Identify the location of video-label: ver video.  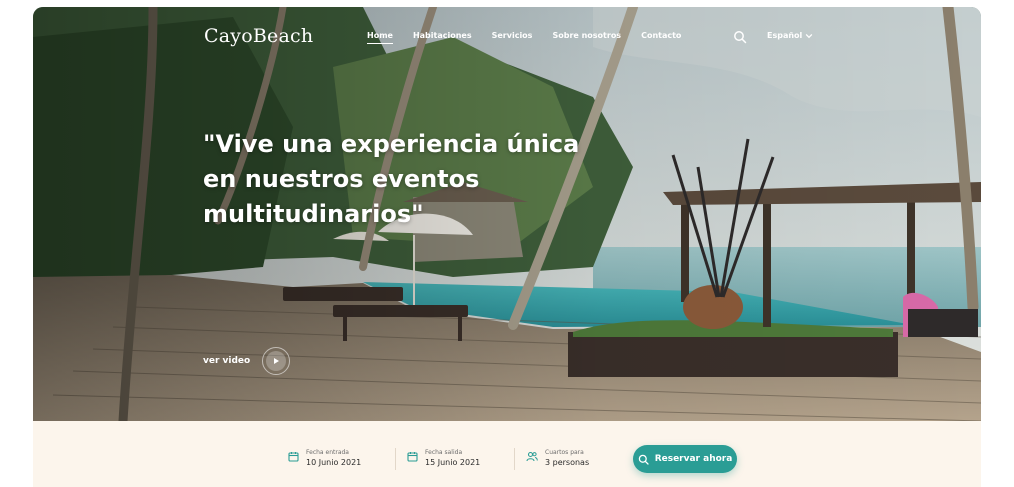
(227, 361).